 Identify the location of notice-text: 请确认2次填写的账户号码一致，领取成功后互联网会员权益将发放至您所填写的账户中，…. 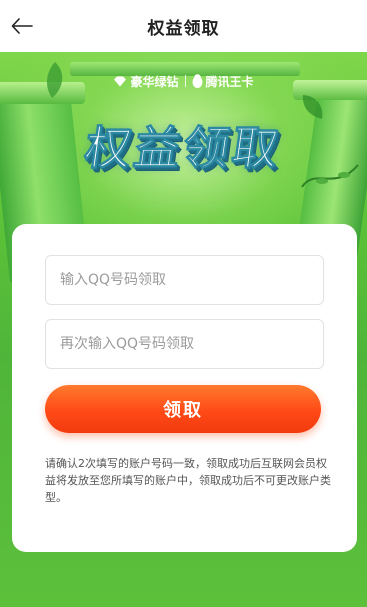
(188, 480).